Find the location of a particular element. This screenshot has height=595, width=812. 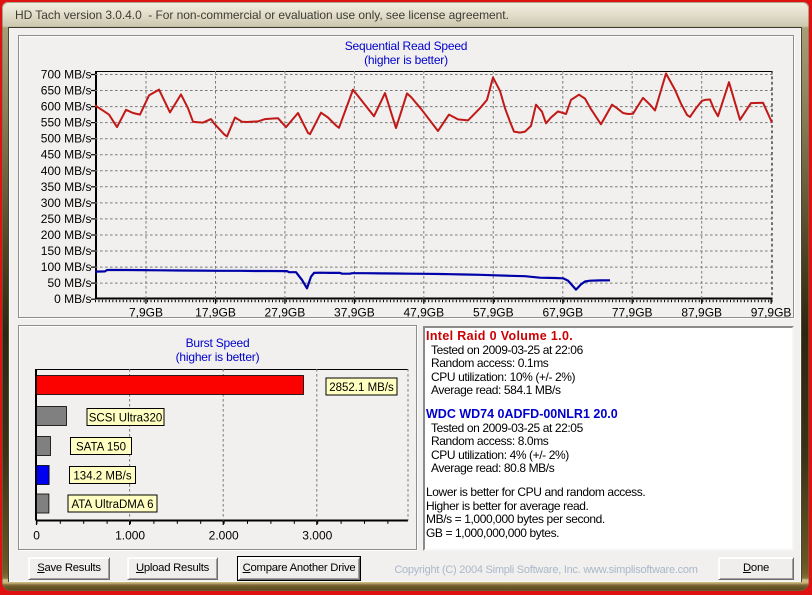

svg-text: 37,9GB is located at coordinates (354, 313).